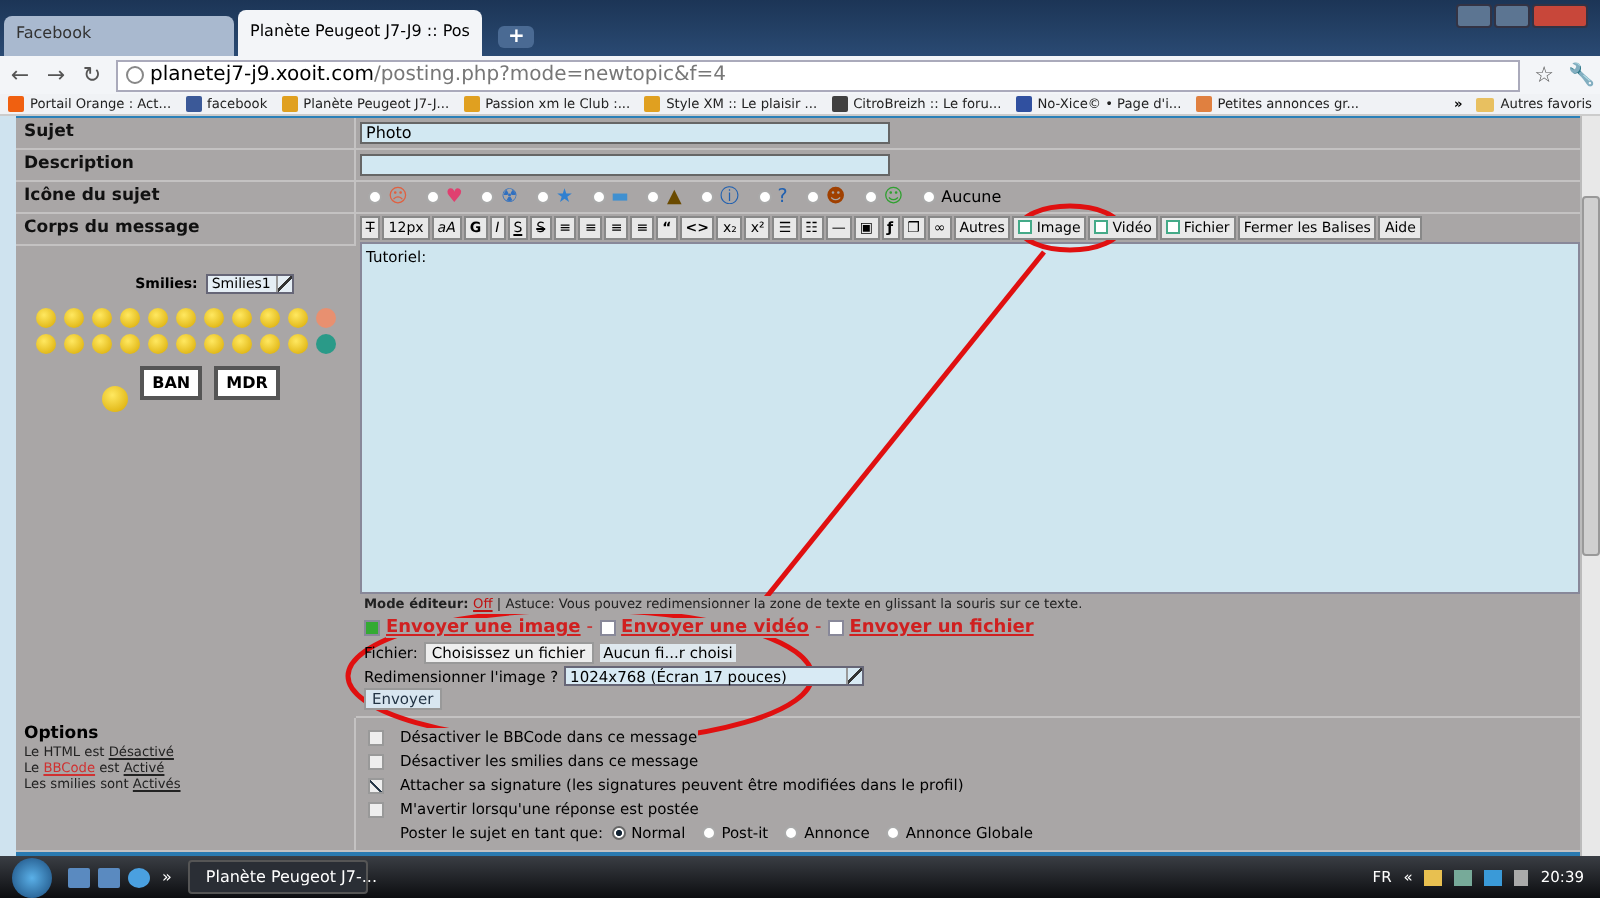 This screenshot has width=1600, height=898. What do you see at coordinates (92, 195) in the screenshot?
I see `field-label: Icône du sujet` at bounding box center [92, 195].